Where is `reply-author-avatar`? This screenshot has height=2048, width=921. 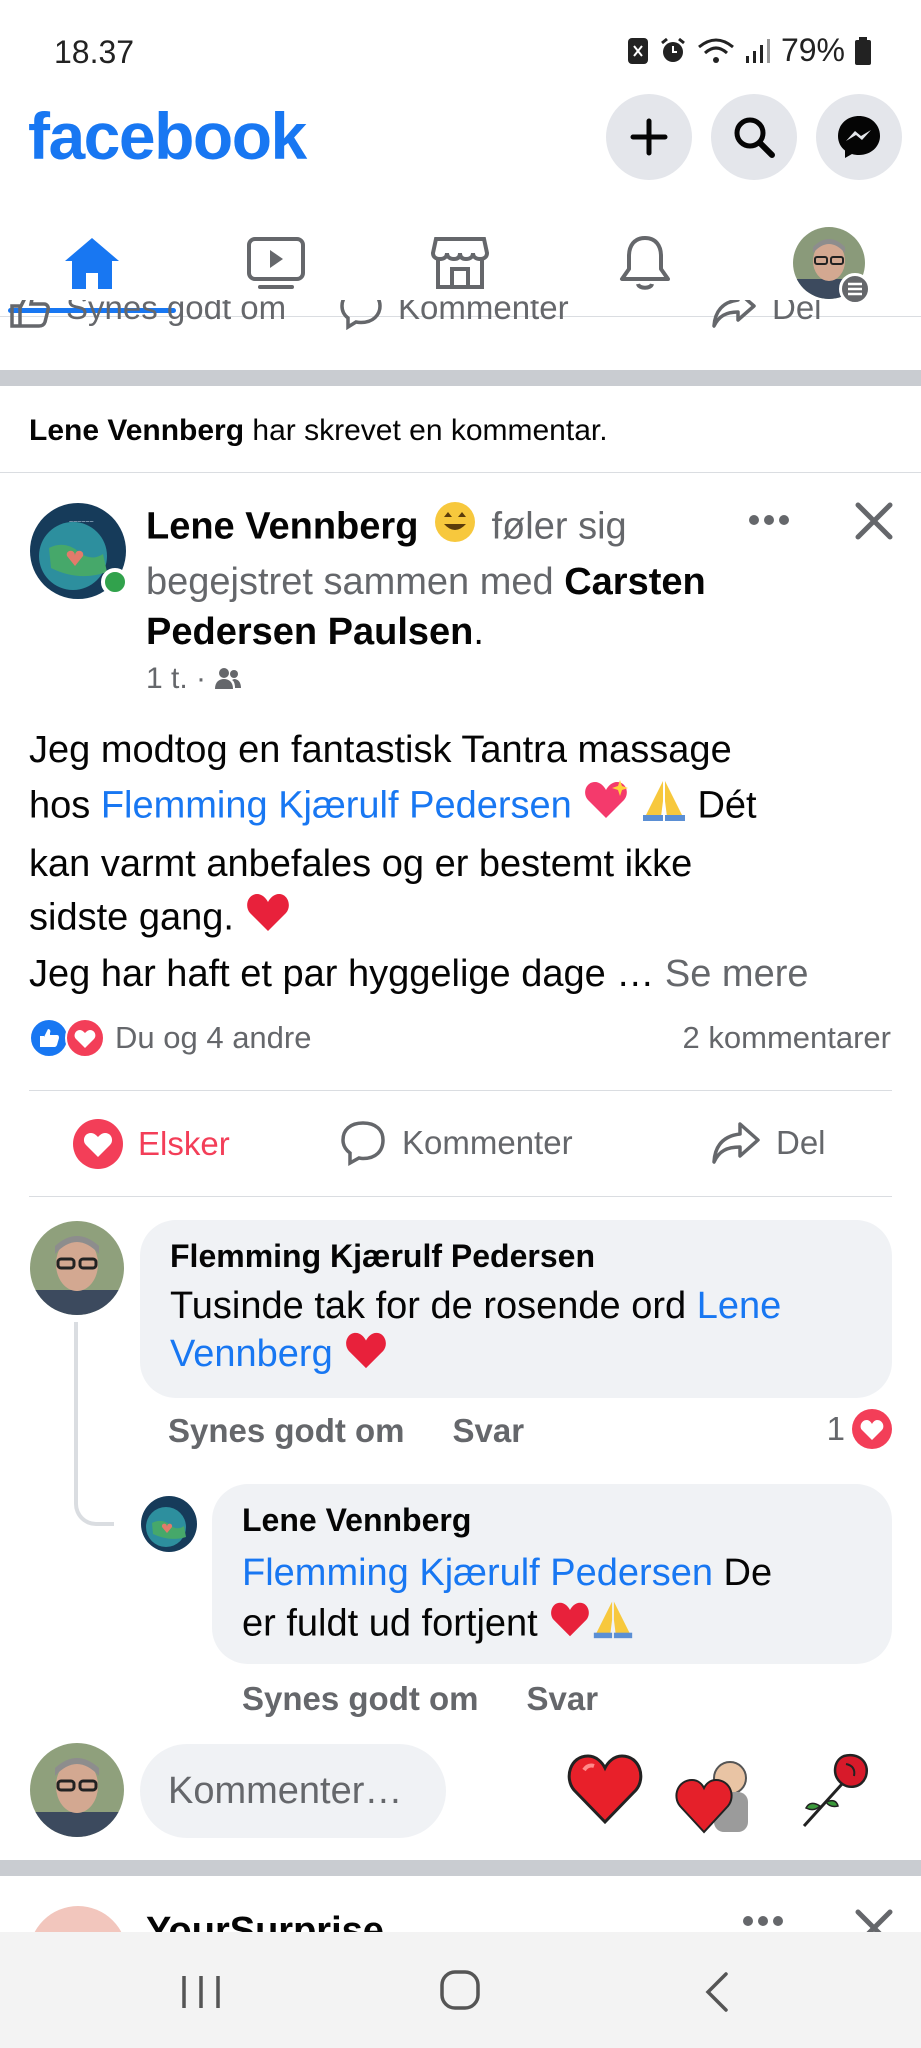
reply-author-avatar is located at coordinates (169, 1524).